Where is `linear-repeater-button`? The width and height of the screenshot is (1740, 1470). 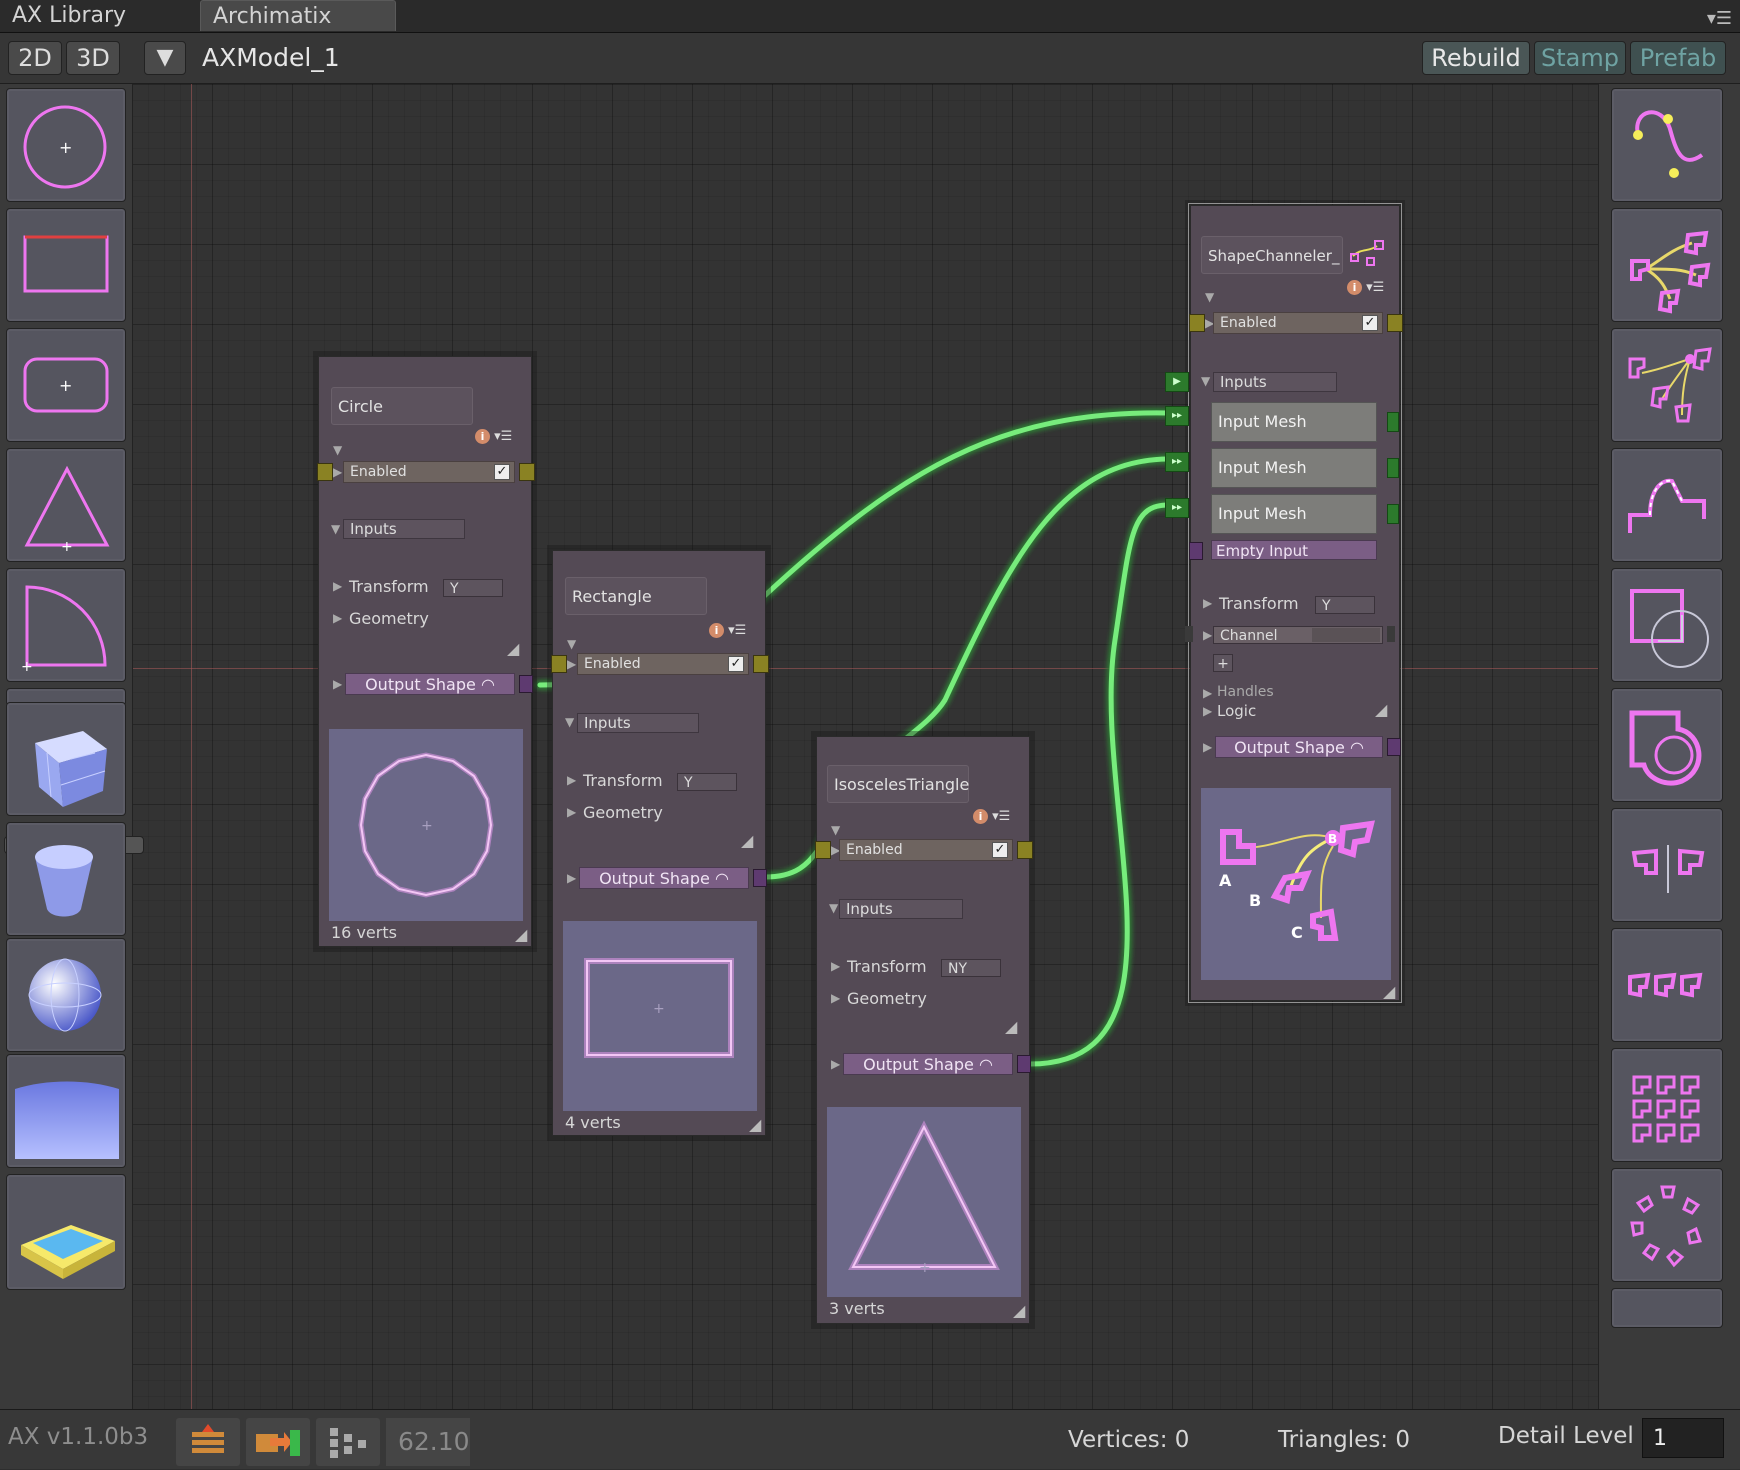
linear-repeater-button is located at coordinates (1667, 985).